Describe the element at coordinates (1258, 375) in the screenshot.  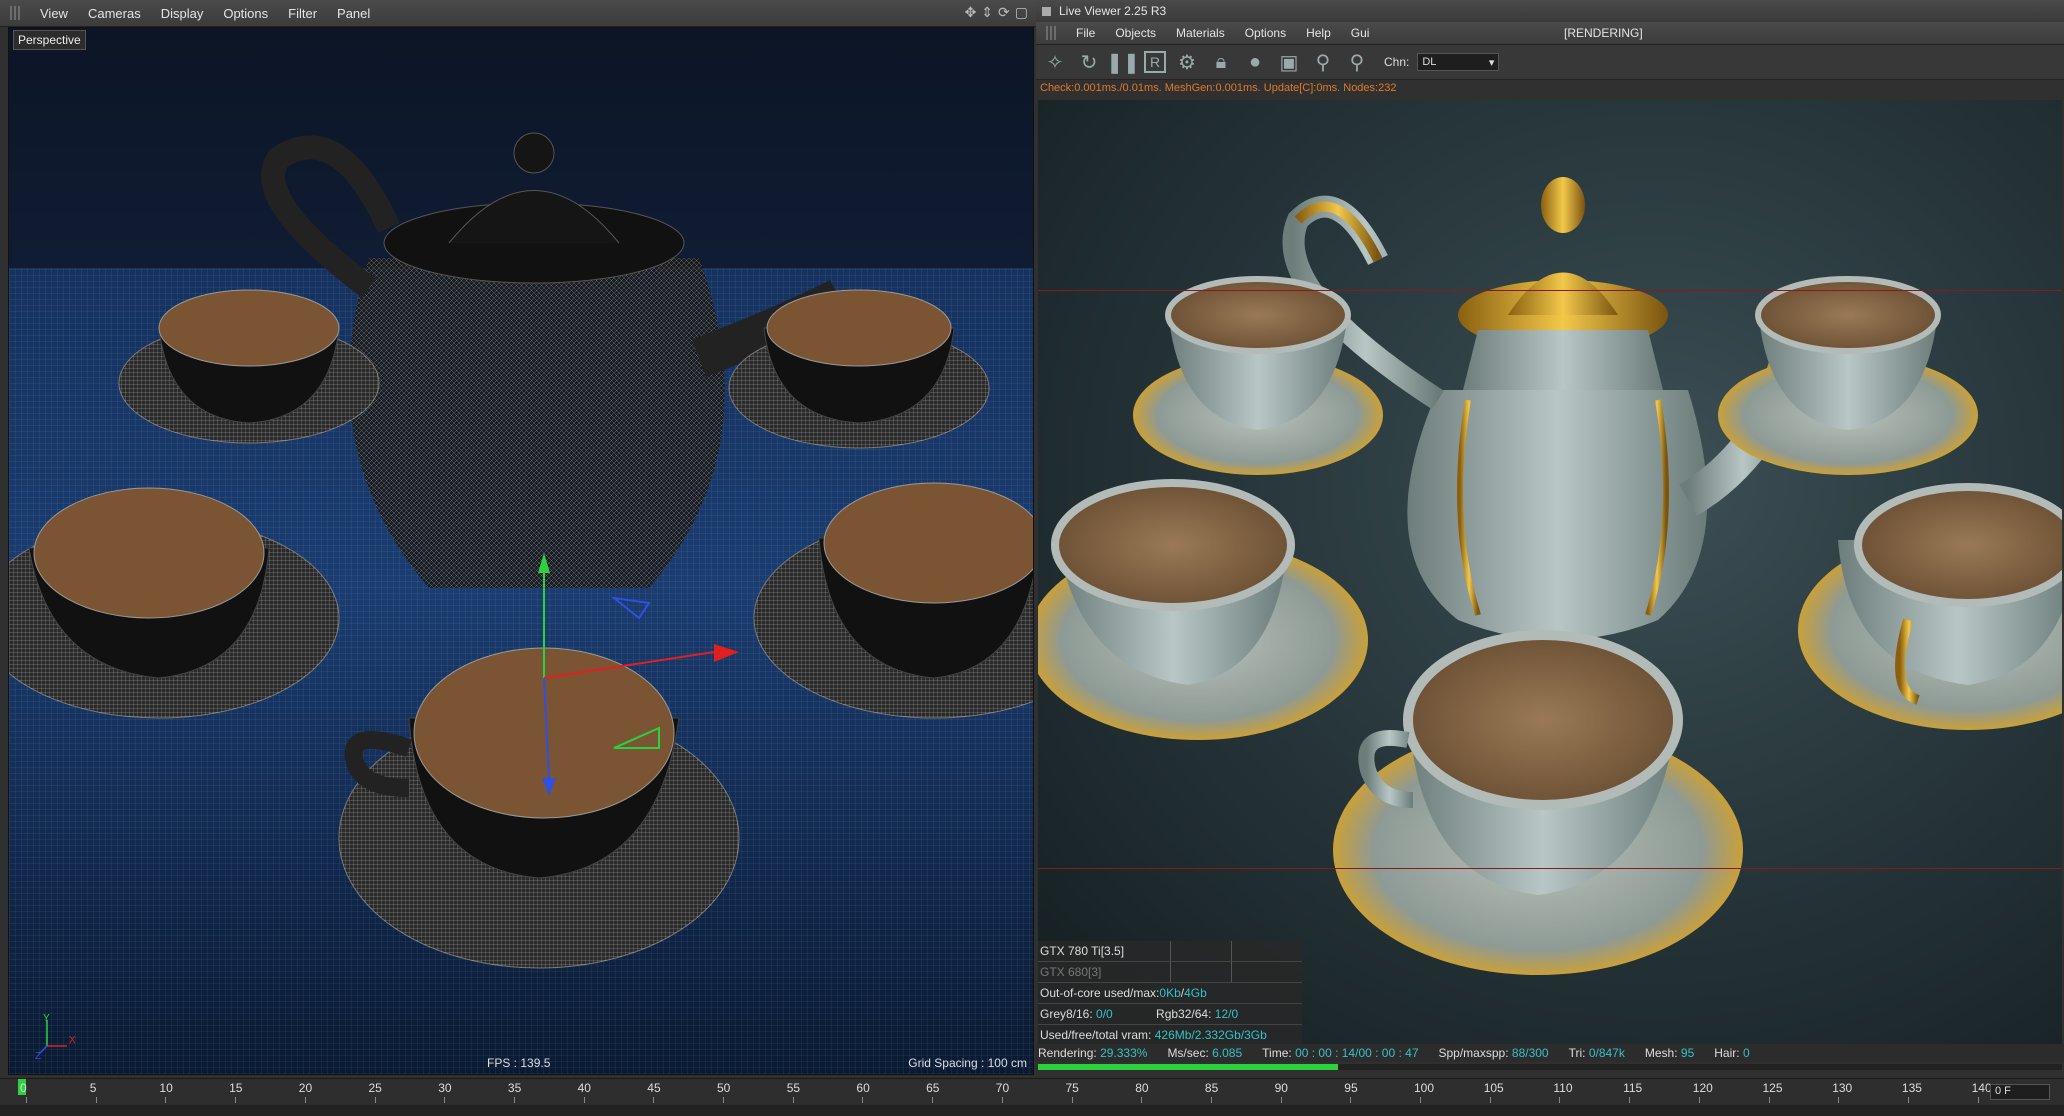
I see `cup-render-back-left` at that location.